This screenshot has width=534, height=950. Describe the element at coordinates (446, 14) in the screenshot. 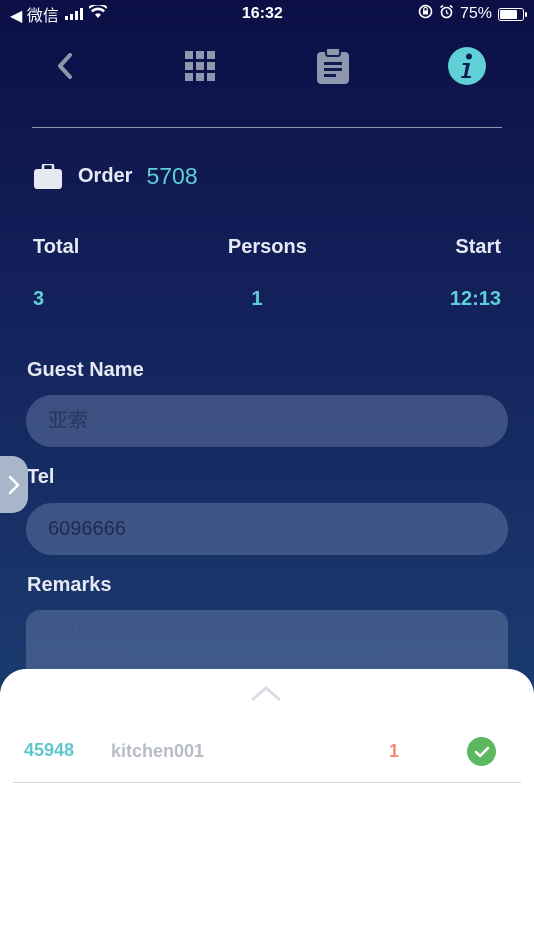

I see `alarm-icon` at that location.